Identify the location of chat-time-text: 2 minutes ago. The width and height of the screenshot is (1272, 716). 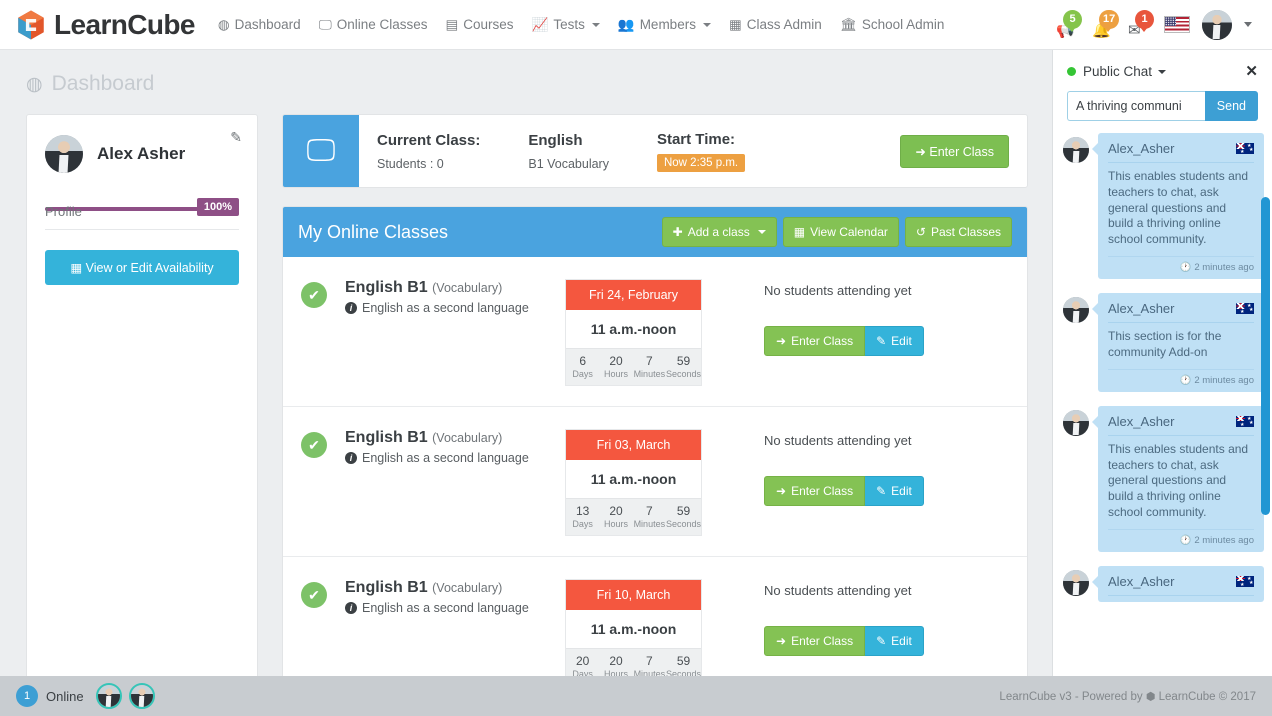
(1224, 380).